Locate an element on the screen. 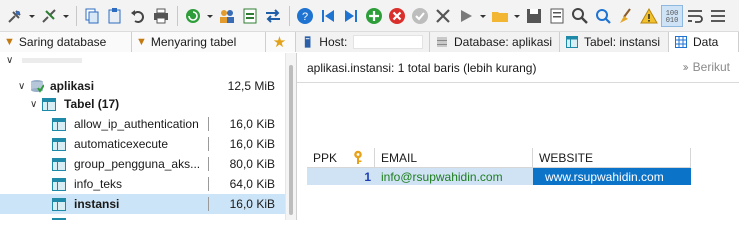 This screenshot has height=240, width=739. host-name-redacted is located at coordinates (388, 42).